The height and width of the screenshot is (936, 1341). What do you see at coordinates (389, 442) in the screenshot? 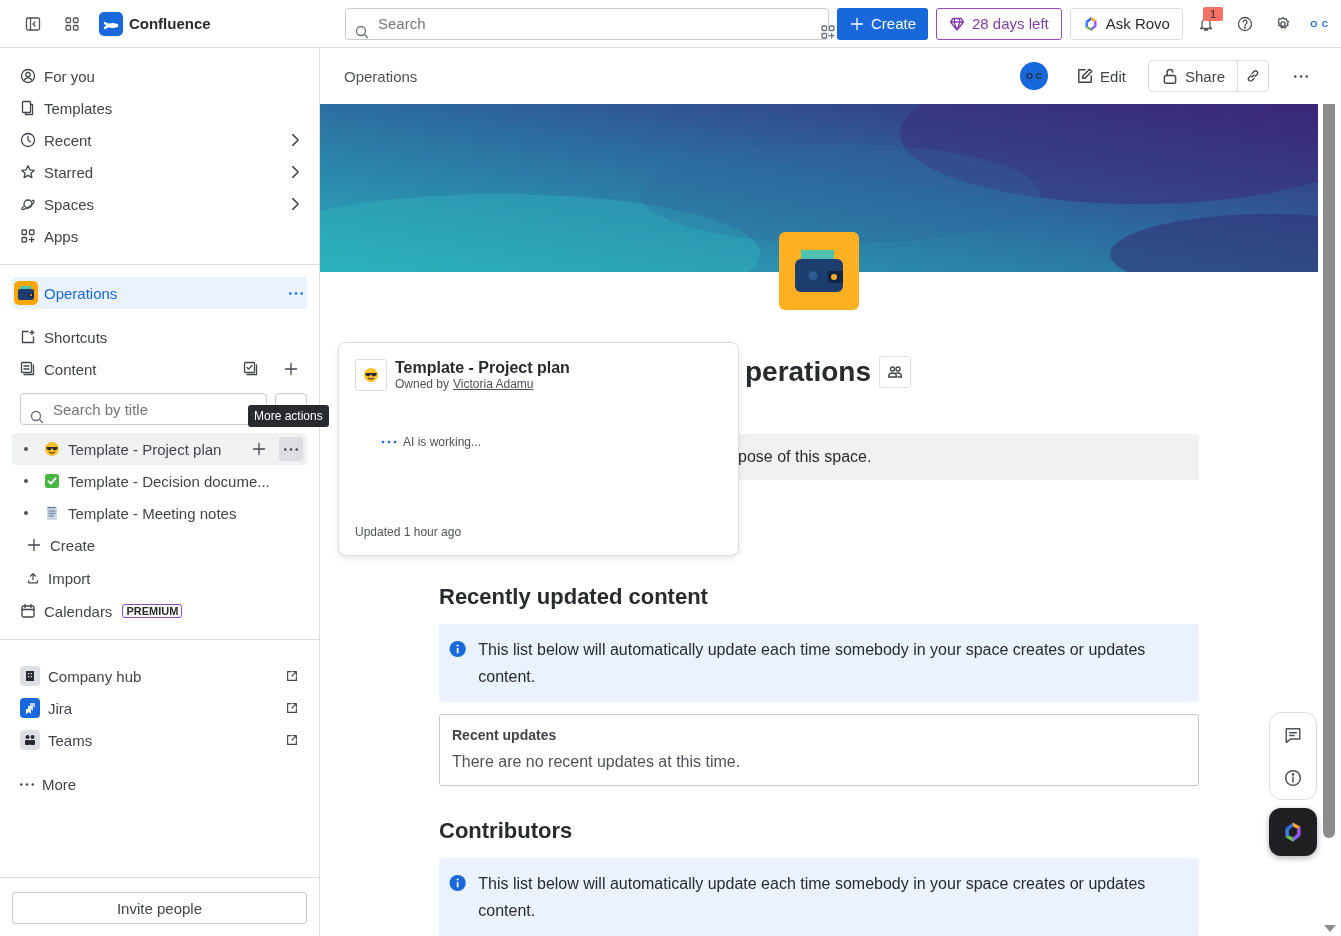
I see `loading-dots-icon` at bounding box center [389, 442].